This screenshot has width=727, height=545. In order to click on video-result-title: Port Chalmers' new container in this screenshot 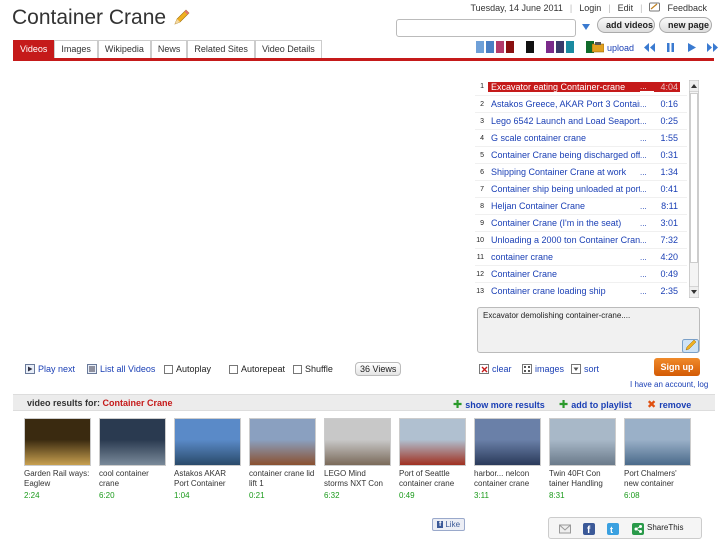, I will do `click(657, 479)`.